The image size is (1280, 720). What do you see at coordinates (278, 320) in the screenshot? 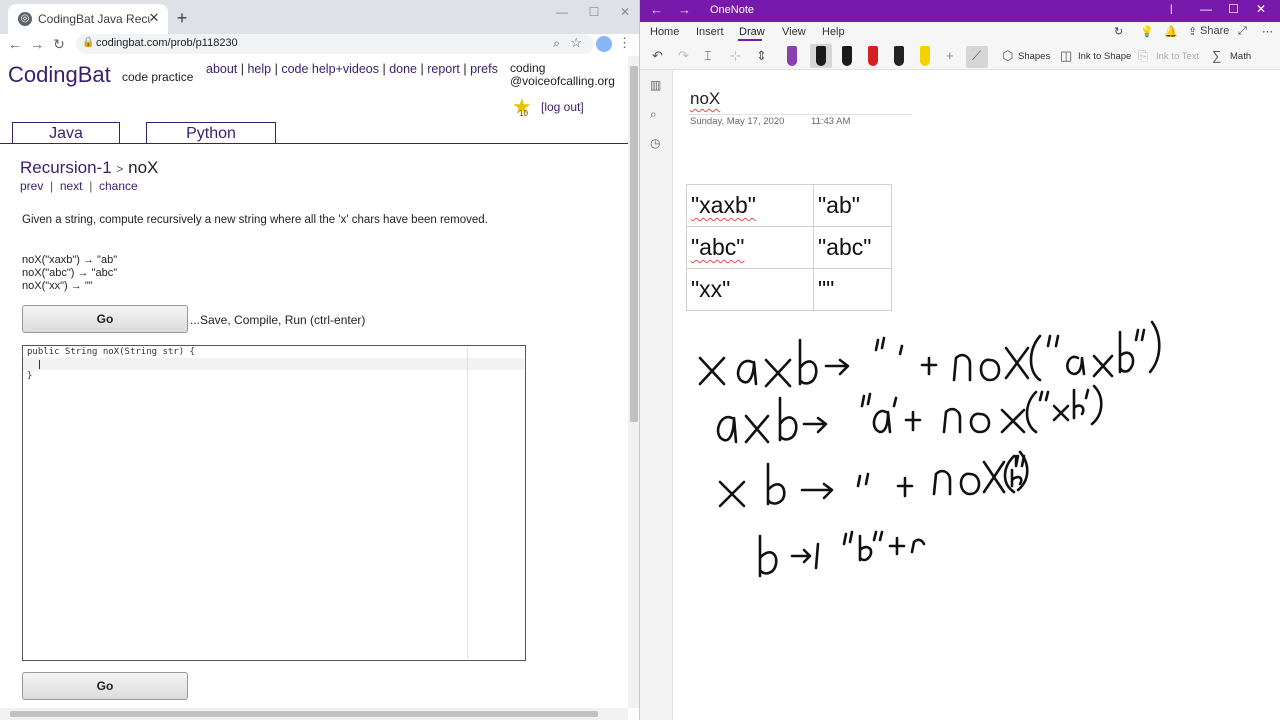
I see `go-note: ...Save, Compile, Run (ctrl-enter)` at bounding box center [278, 320].